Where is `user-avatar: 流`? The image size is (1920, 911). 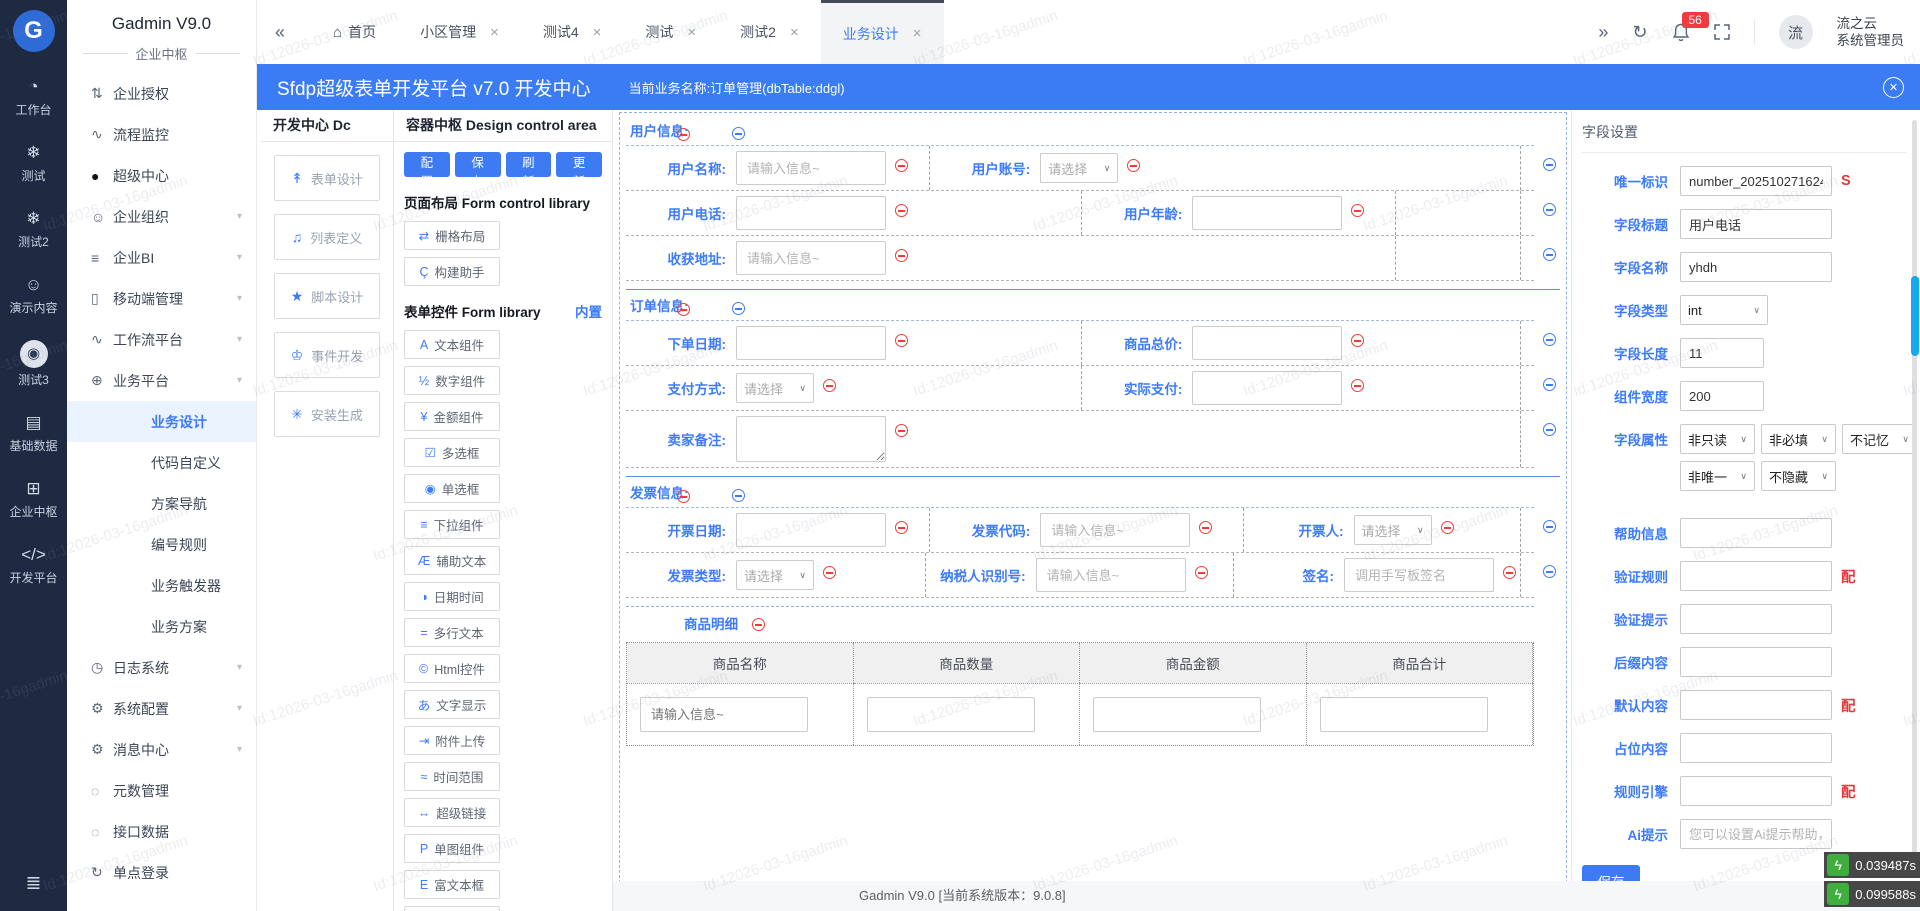
user-avatar: 流 is located at coordinates (1795, 32).